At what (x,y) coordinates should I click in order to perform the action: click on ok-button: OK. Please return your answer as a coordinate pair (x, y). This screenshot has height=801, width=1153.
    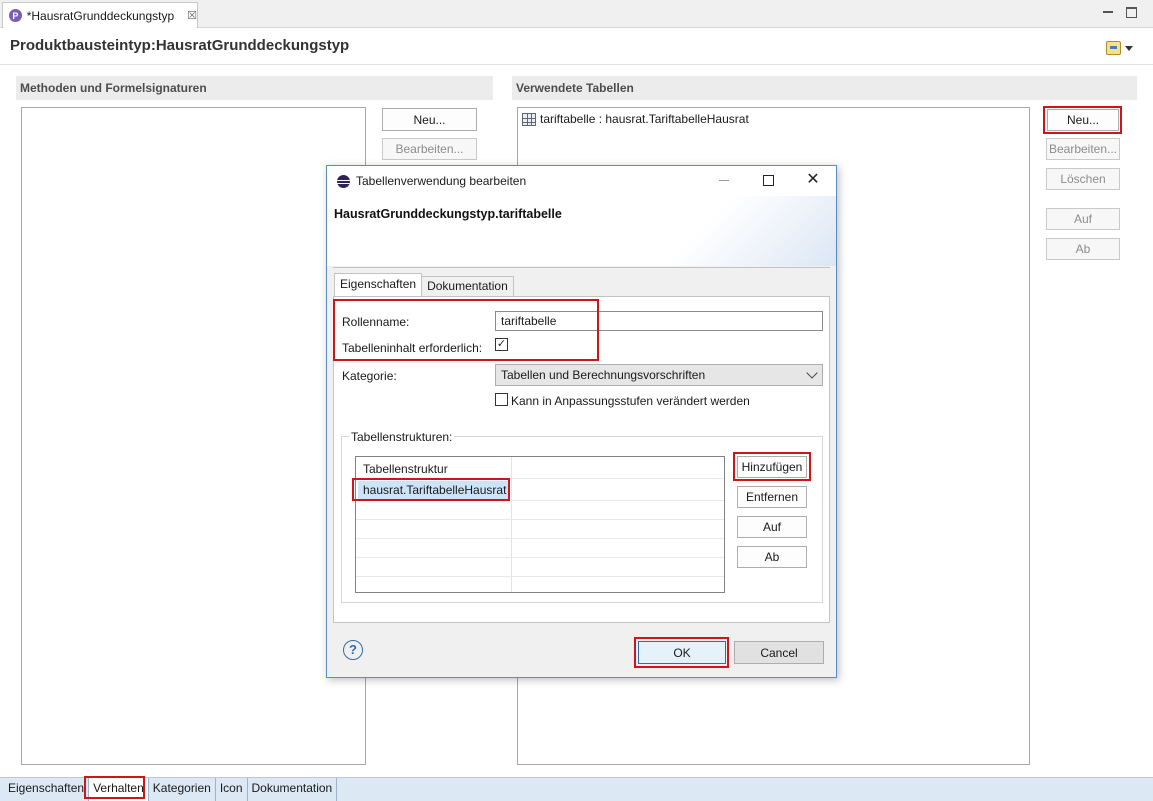
    Looking at the image, I should click on (682, 652).